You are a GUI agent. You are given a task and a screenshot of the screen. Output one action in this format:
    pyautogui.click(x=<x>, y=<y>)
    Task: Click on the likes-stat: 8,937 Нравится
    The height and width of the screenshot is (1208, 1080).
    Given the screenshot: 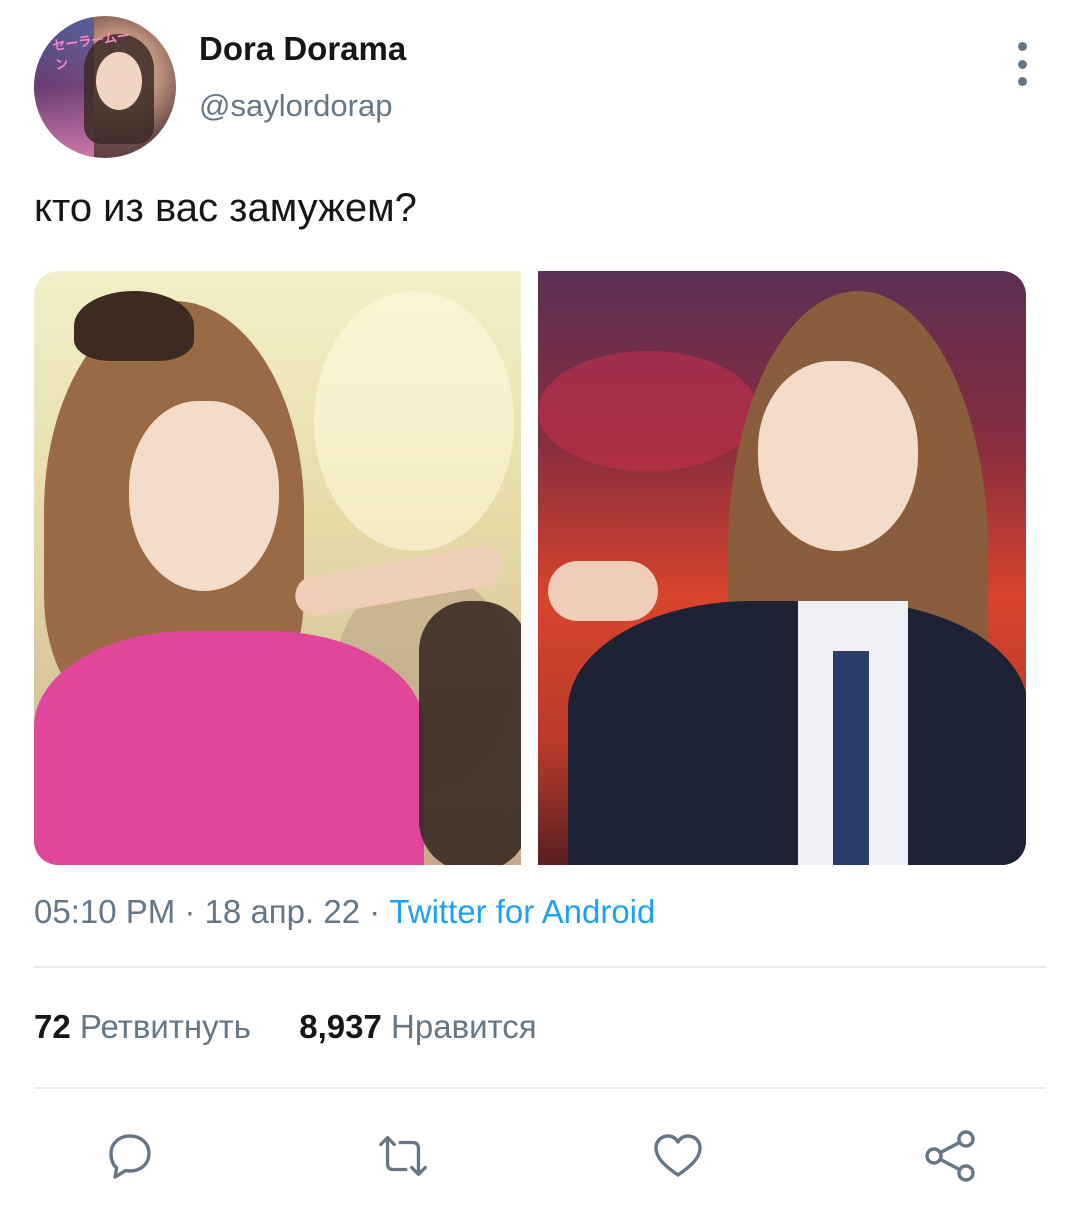 What is the action you would take?
    pyautogui.click(x=417, y=1027)
    